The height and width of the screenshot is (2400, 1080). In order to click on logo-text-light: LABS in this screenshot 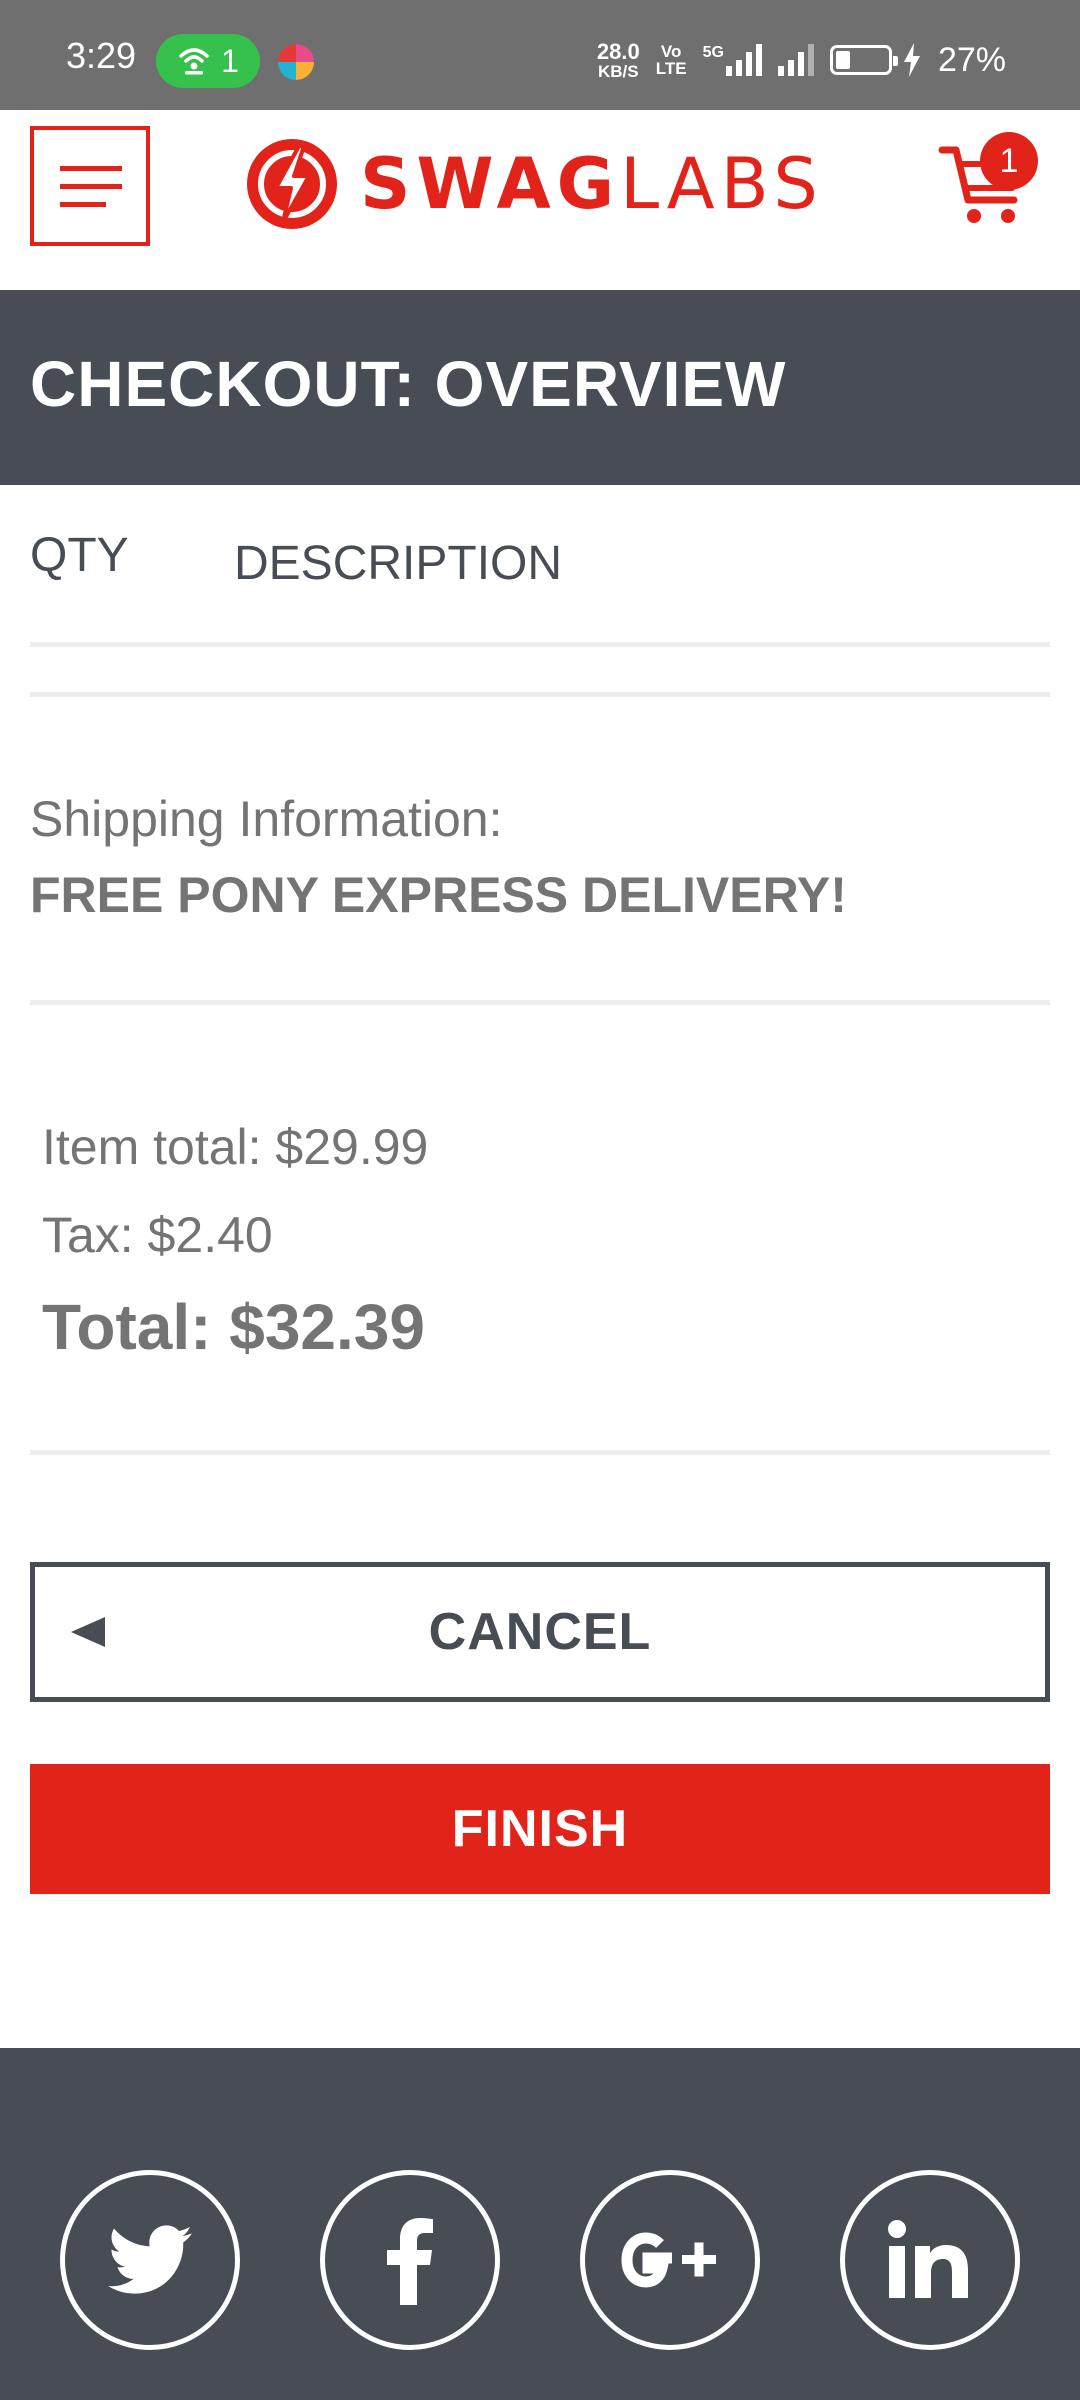, I will do `click(722, 184)`.